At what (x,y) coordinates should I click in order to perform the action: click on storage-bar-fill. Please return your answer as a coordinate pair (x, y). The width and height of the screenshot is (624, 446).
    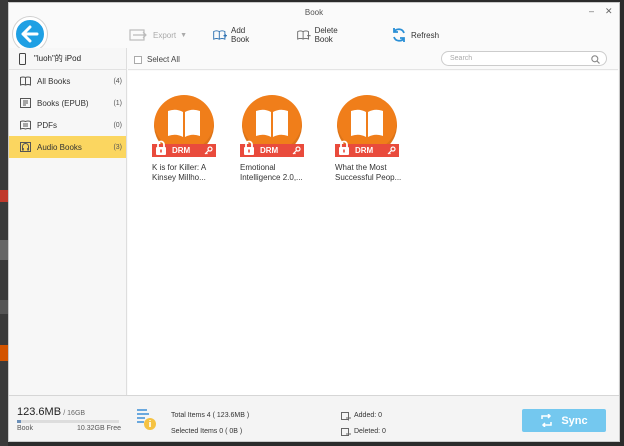
    Looking at the image, I should click on (19, 421).